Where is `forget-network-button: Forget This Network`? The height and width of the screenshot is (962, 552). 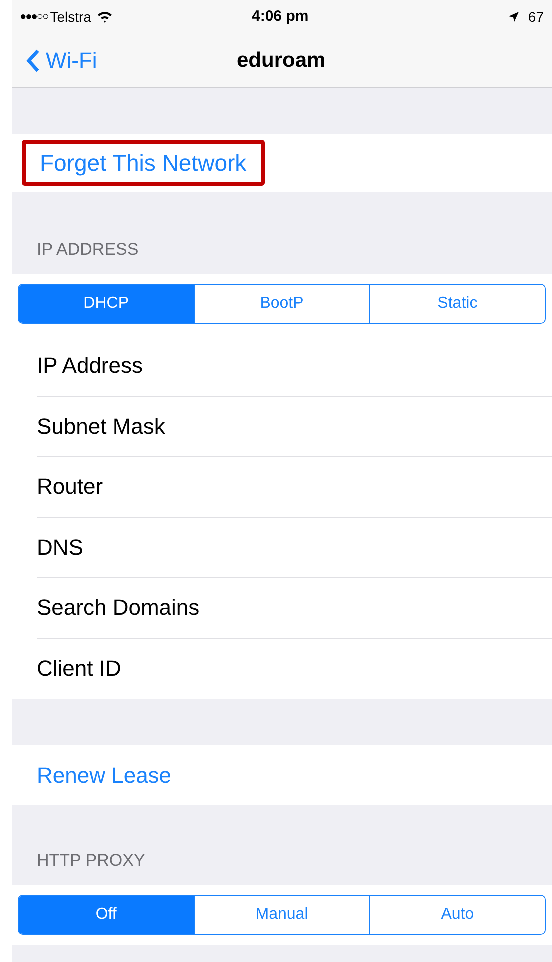 forget-network-button: Forget This Network is located at coordinates (143, 163).